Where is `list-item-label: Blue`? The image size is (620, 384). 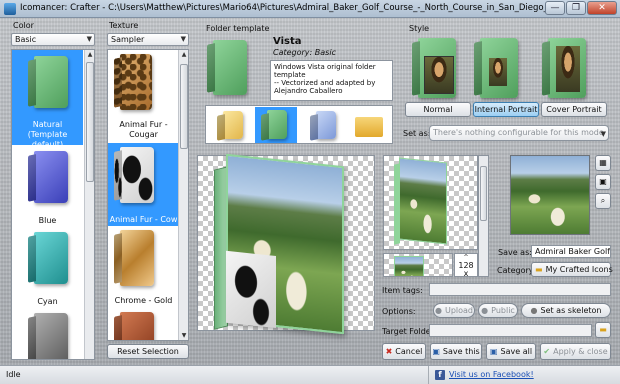
list-item-label: Blue is located at coordinates (47, 220).